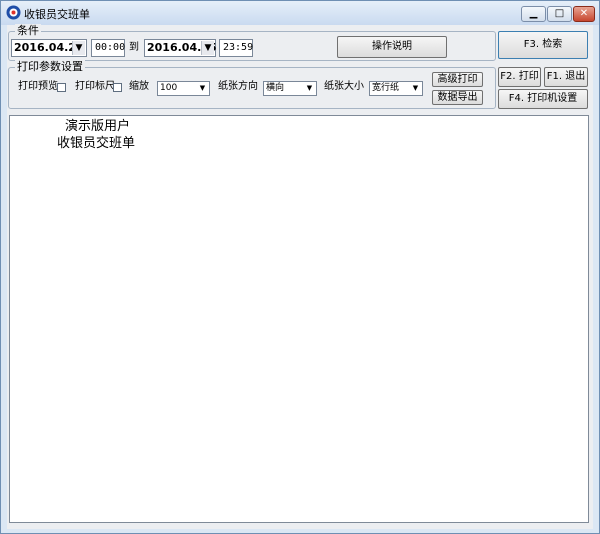  What do you see at coordinates (275, 88) in the screenshot?
I see `orientation-value: 横向` at bounding box center [275, 88].